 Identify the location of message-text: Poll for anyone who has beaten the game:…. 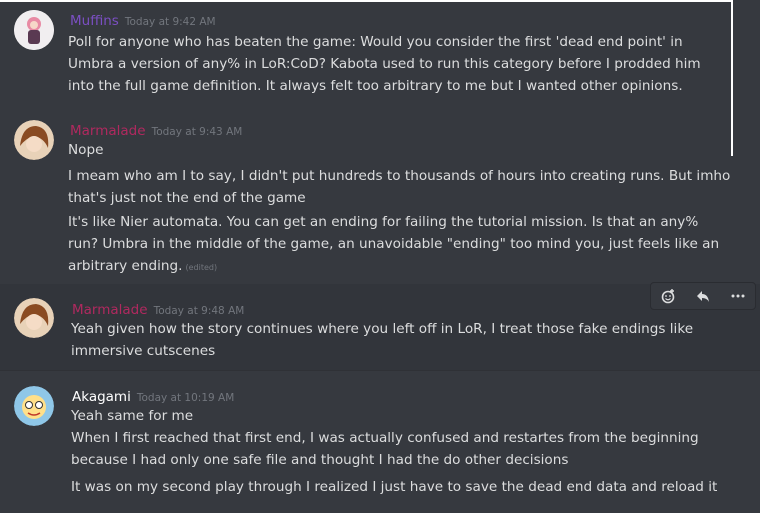
(405, 64).